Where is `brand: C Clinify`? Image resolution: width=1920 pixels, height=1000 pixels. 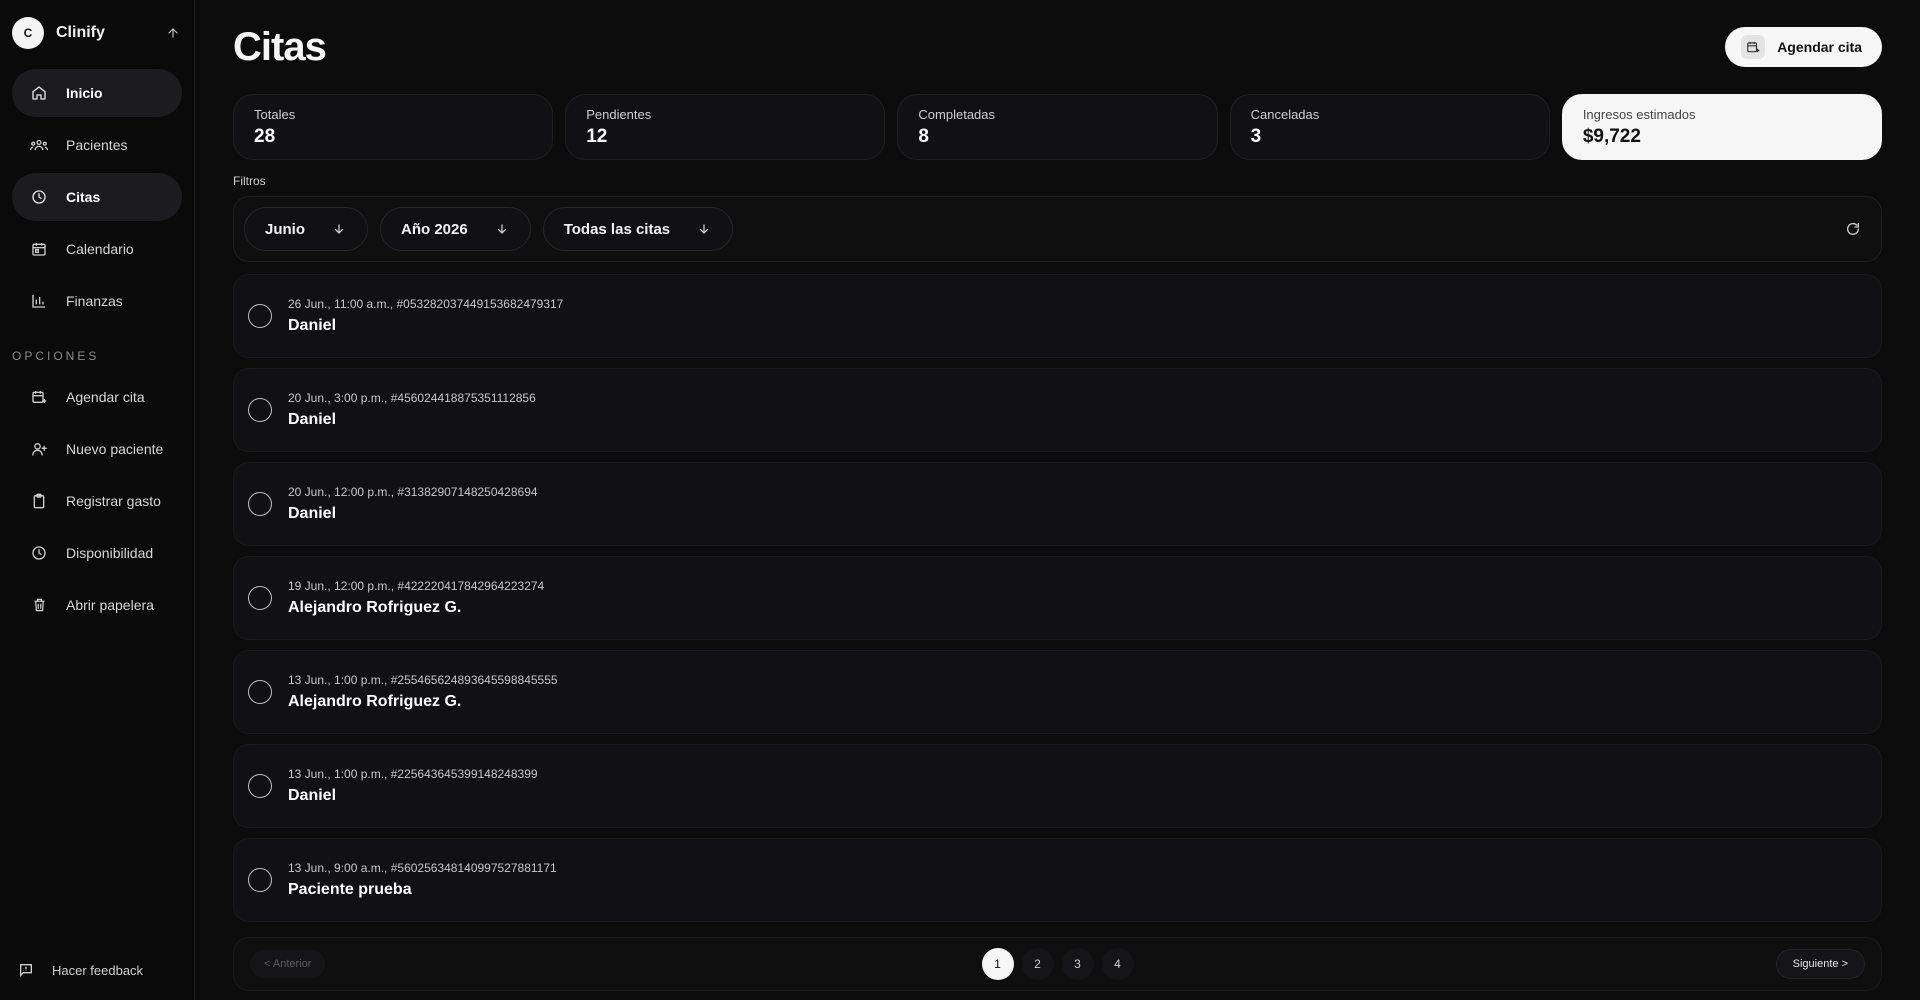
brand: C Clinify is located at coordinates (97, 32).